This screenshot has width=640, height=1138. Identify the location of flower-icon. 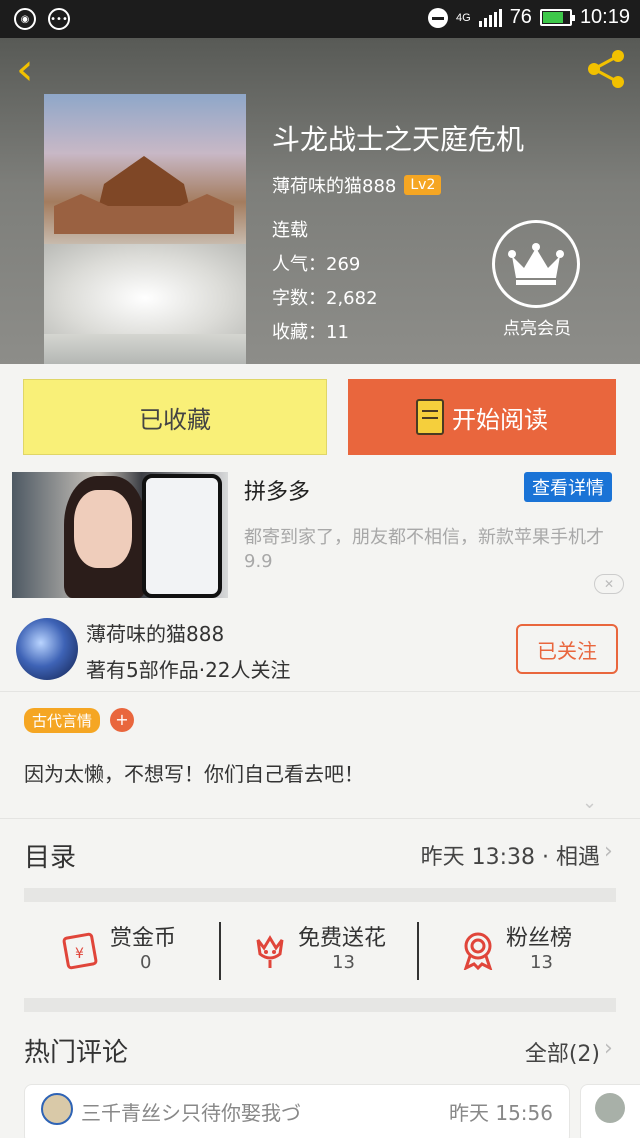
(270, 950).